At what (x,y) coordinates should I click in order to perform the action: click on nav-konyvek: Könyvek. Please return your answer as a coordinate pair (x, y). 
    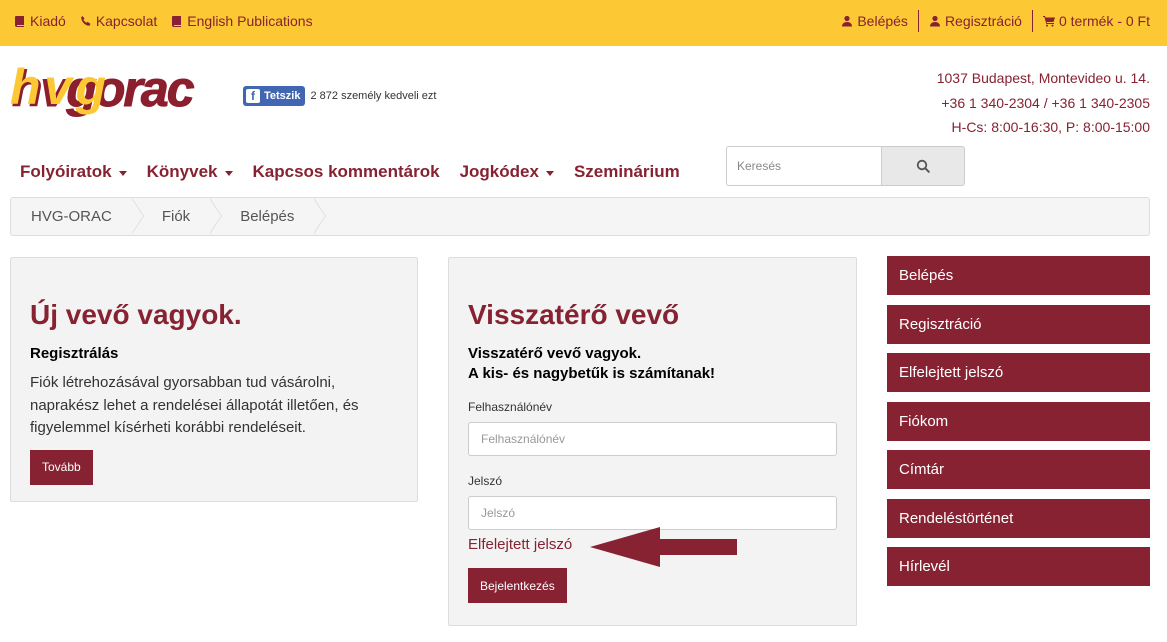
    Looking at the image, I should click on (190, 172).